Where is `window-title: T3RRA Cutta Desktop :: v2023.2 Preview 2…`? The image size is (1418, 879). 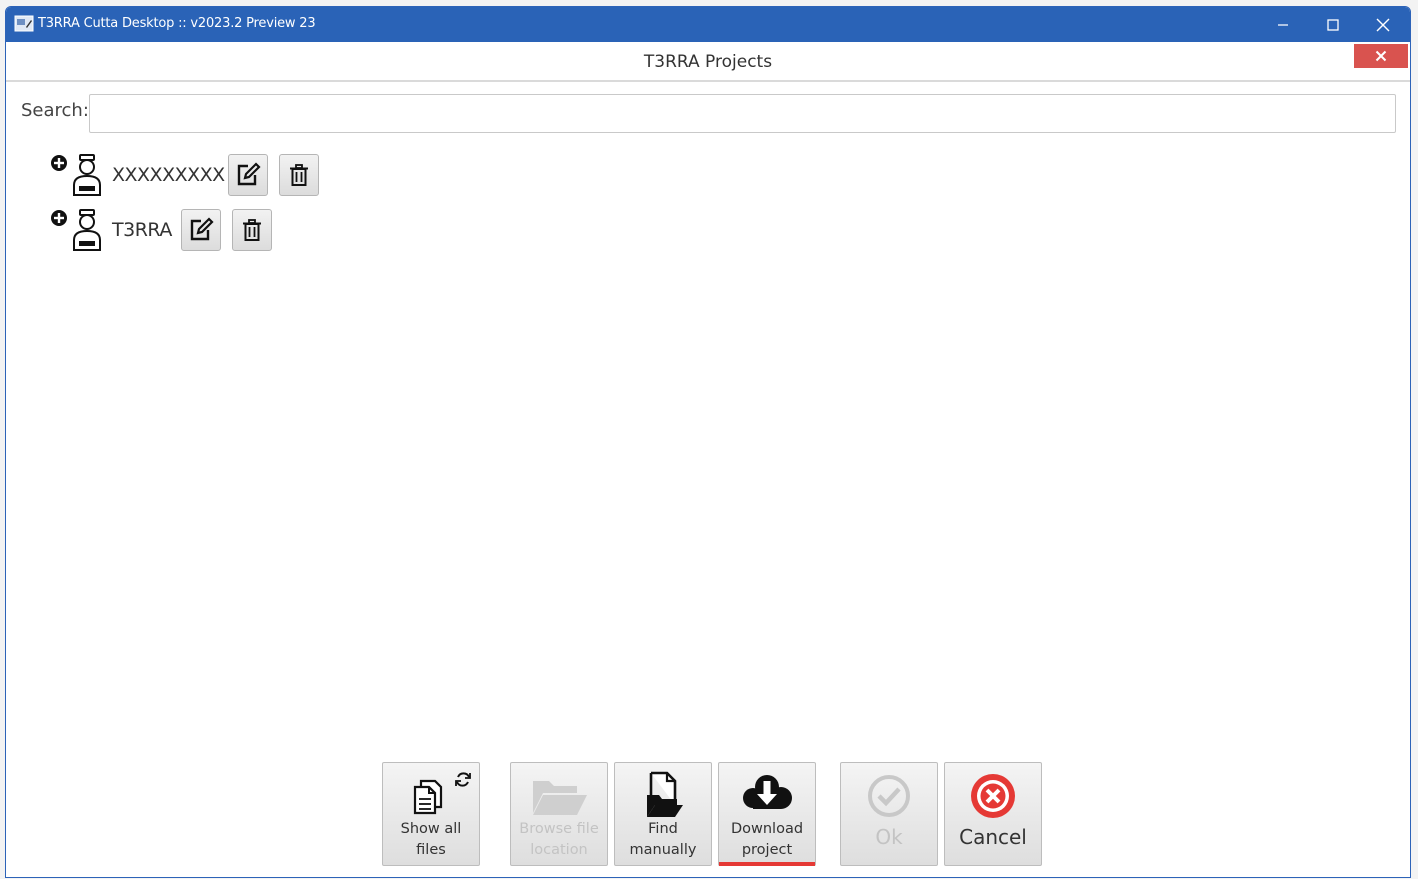
window-title: T3RRA Cutta Desktop :: v2023.2 Preview 2… is located at coordinates (177, 23).